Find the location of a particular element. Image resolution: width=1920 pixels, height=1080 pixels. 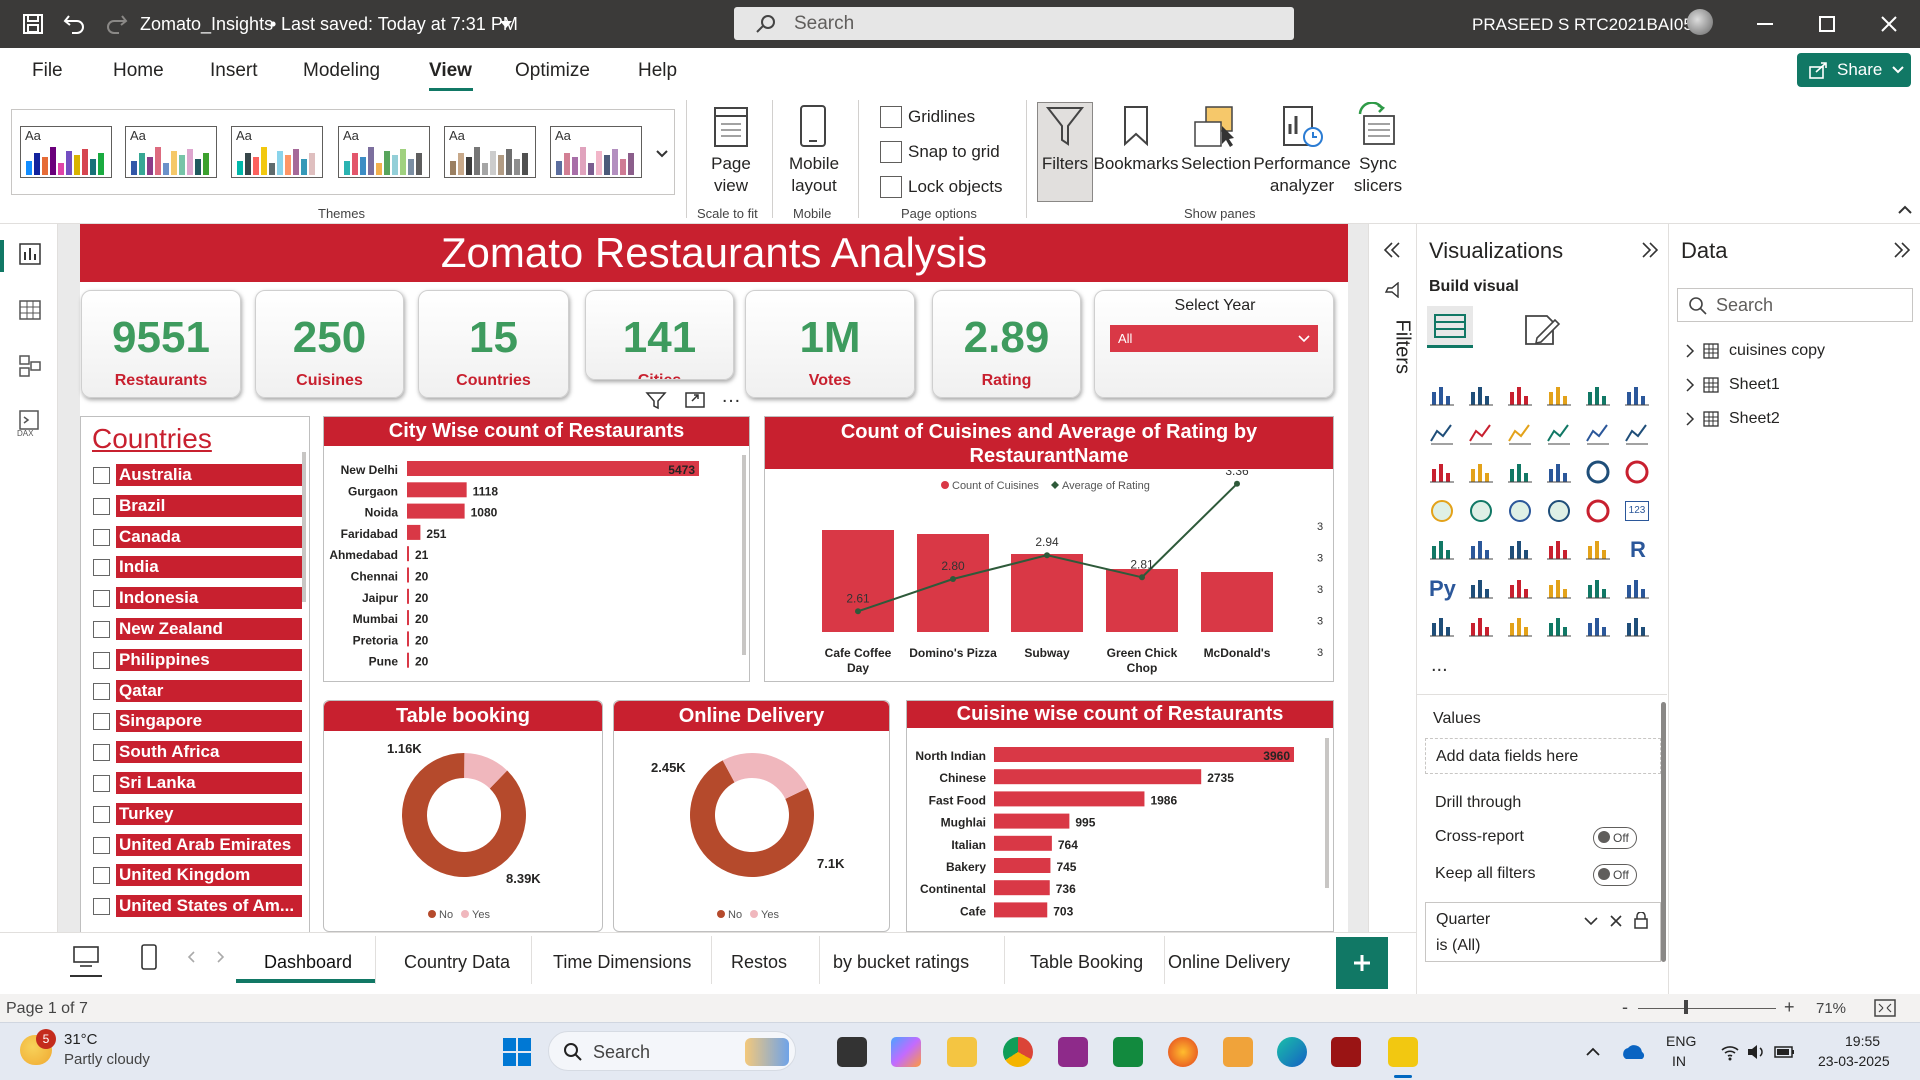

theme-swatch-6: Aa is located at coordinates (596, 152).